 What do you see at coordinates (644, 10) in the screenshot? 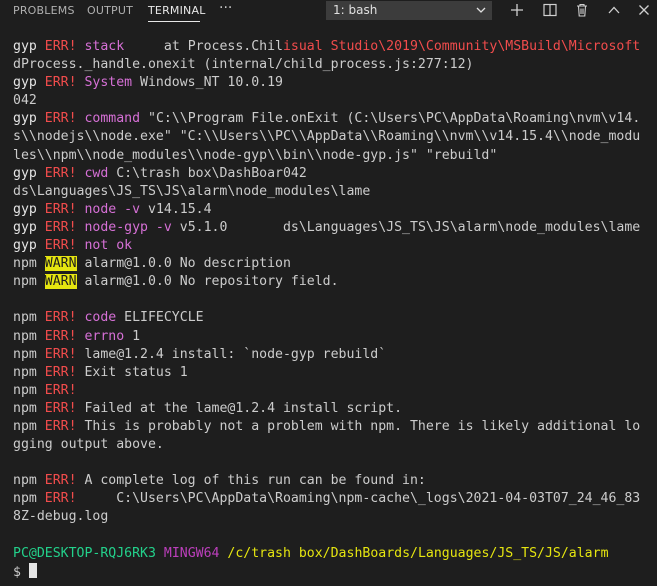
I see `close-icon` at bounding box center [644, 10].